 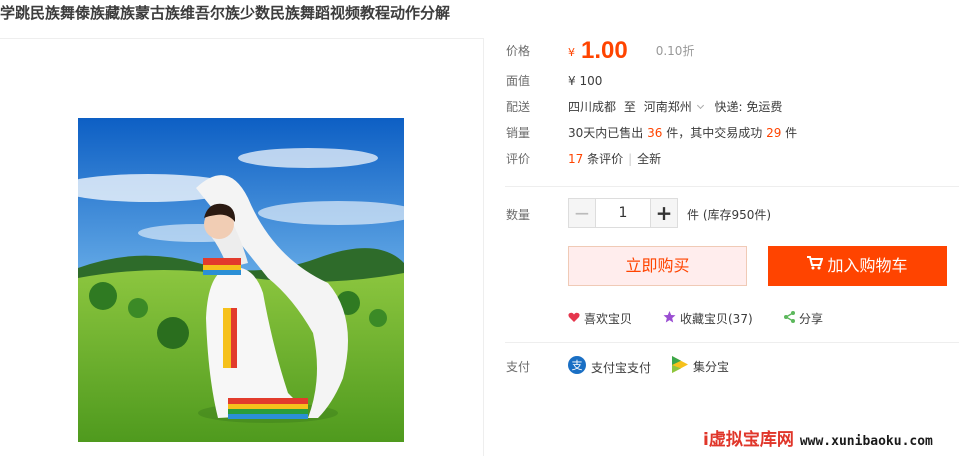 What do you see at coordinates (582, 213) in the screenshot?
I see `quantity-decrease-button: −` at bounding box center [582, 213].